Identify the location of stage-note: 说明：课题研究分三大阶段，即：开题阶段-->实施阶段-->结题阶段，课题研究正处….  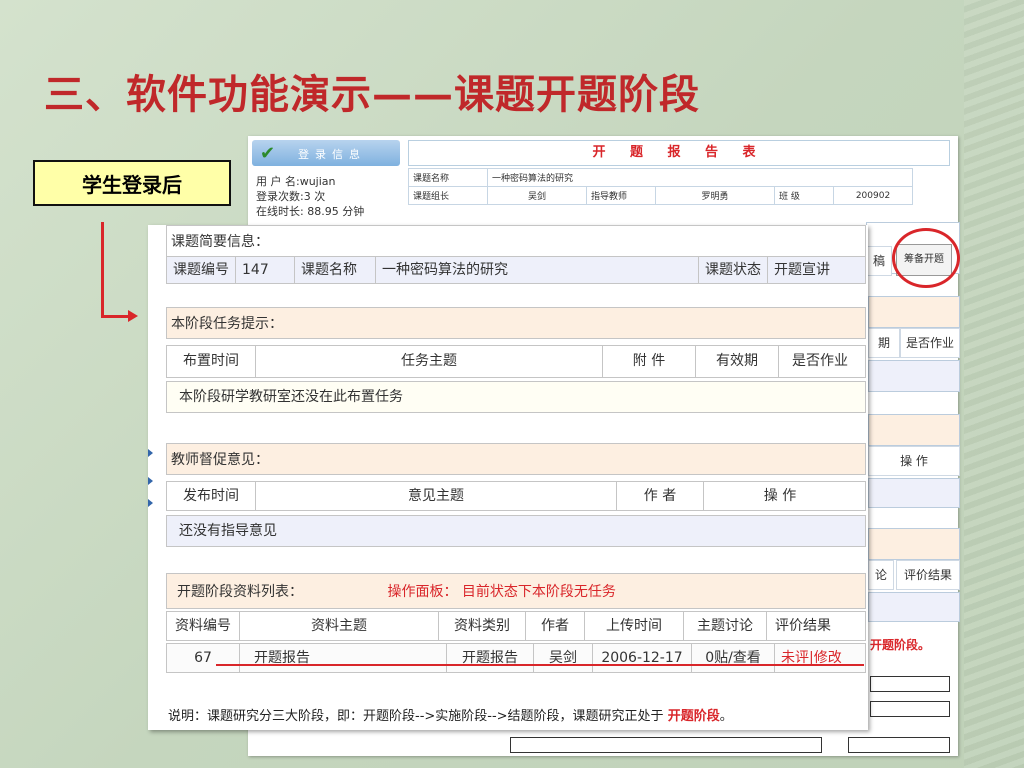
(450, 714).